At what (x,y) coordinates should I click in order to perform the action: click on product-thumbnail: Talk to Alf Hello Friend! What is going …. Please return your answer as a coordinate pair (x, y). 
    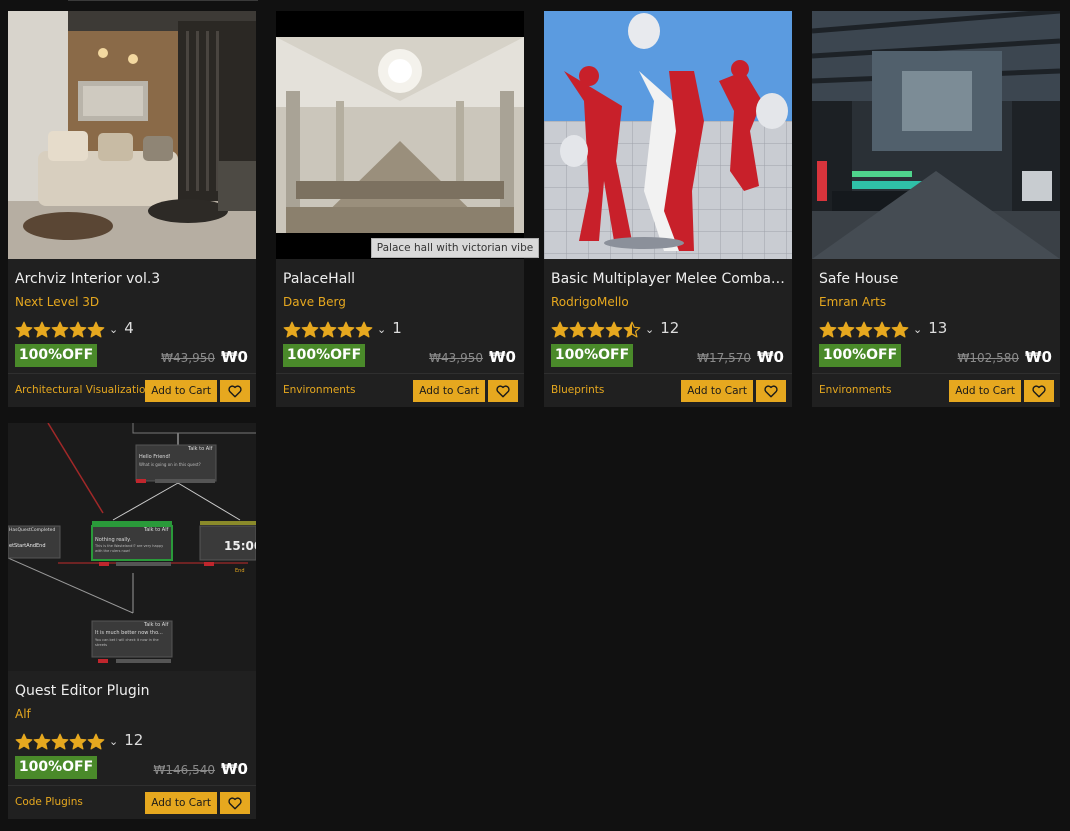
    Looking at the image, I should click on (132, 547).